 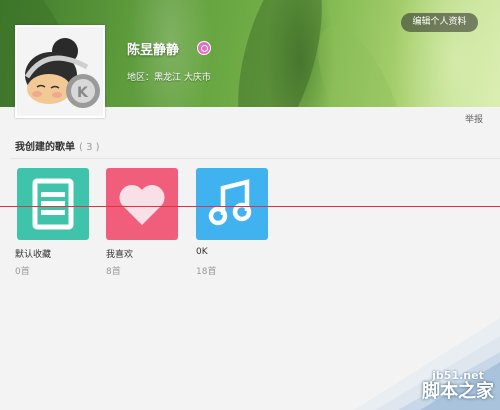 I want to click on svg-text: K, so click(x=83, y=93).